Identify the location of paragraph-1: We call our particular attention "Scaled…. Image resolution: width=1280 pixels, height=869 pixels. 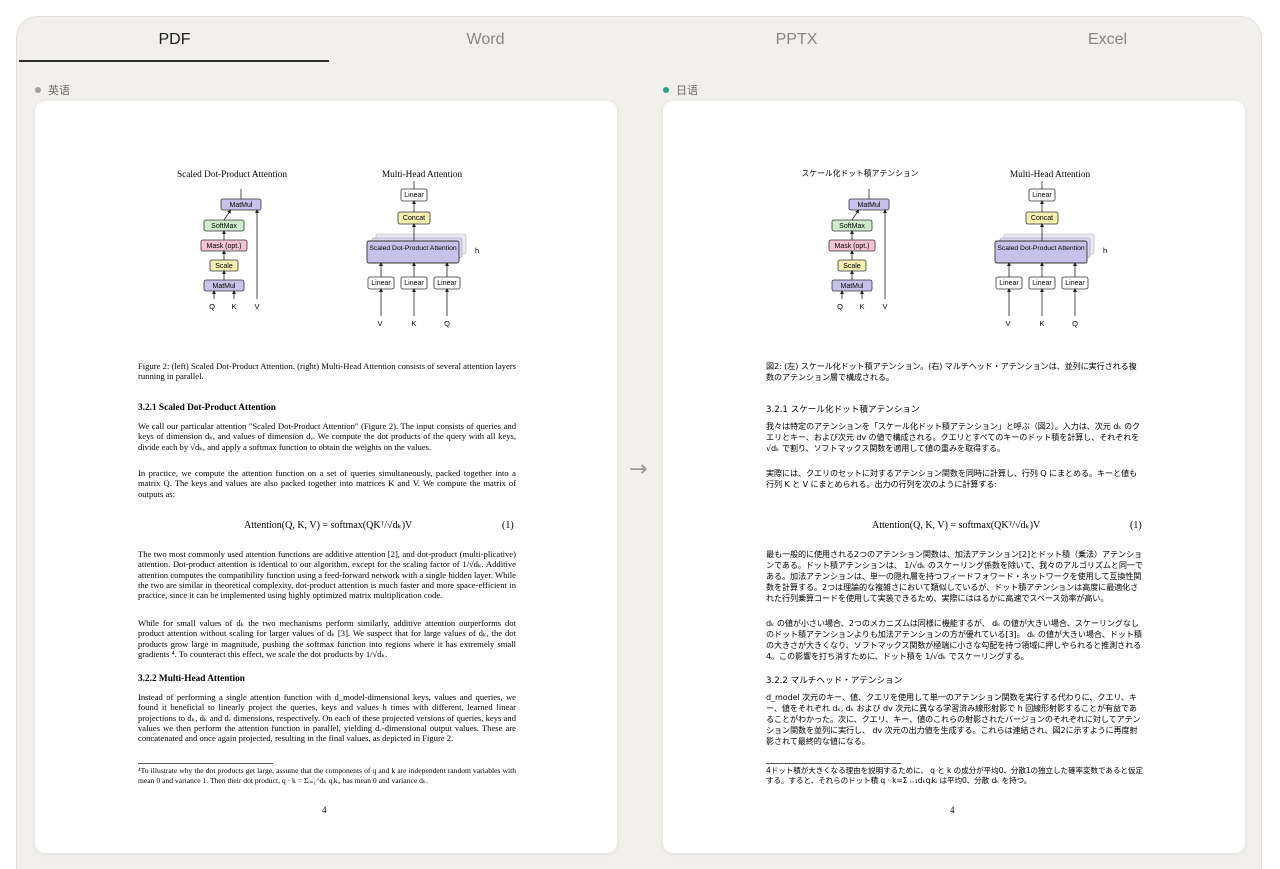
(327, 436).